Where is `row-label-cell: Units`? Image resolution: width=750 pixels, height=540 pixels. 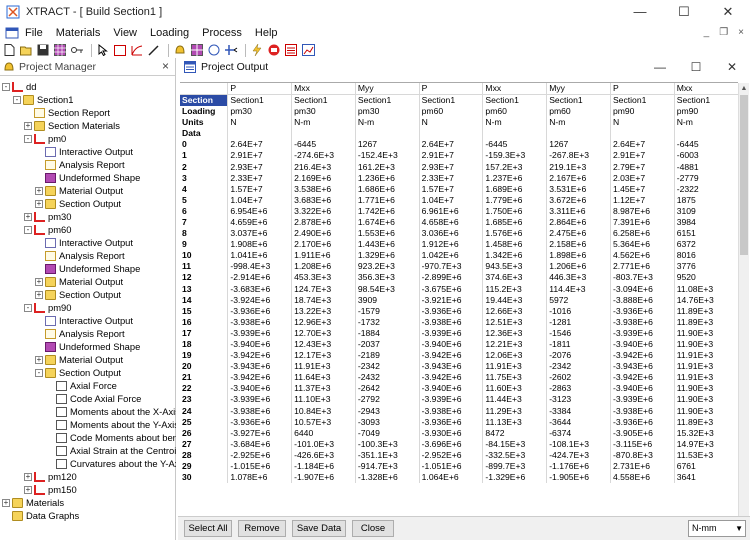 row-label-cell: Units is located at coordinates (204, 122).